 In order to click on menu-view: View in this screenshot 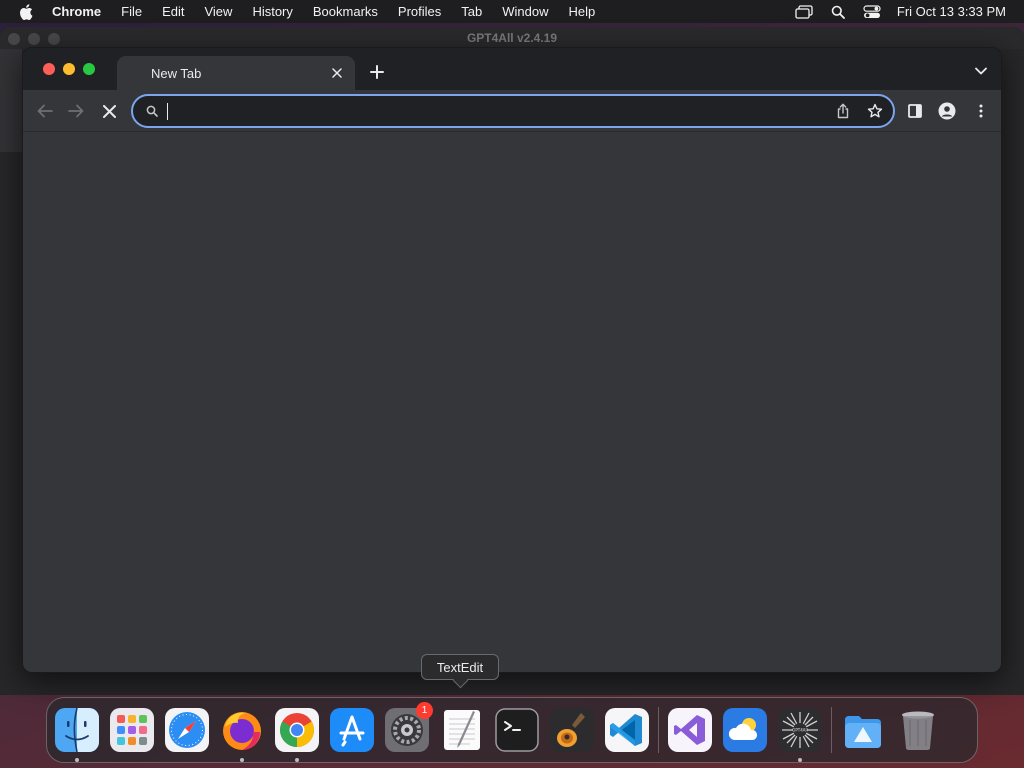, I will do `click(218, 11)`.